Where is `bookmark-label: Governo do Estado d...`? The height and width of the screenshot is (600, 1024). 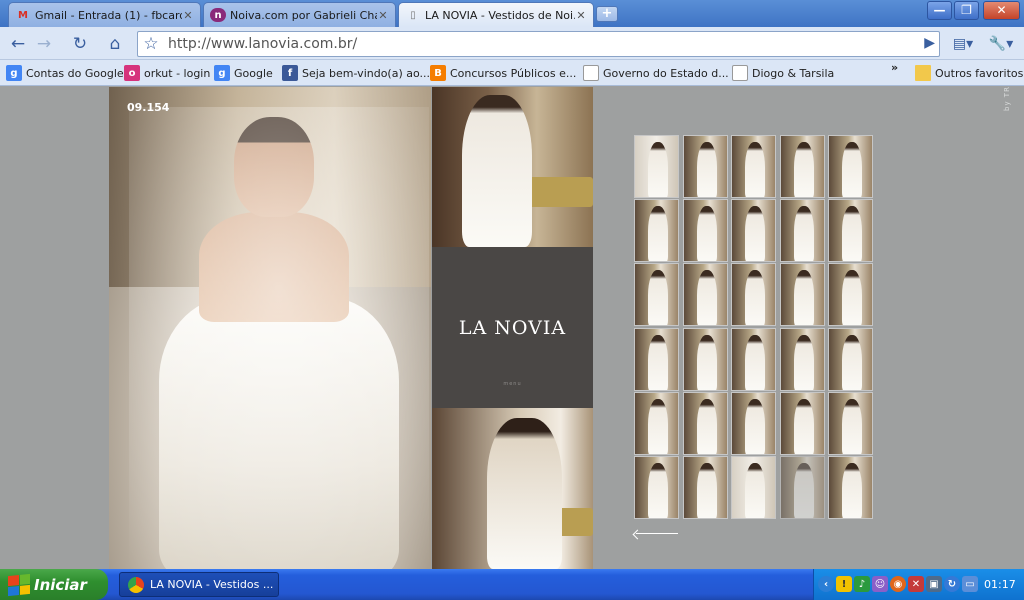
bookmark-label: Governo do Estado d... is located at coordinates (666, 73).